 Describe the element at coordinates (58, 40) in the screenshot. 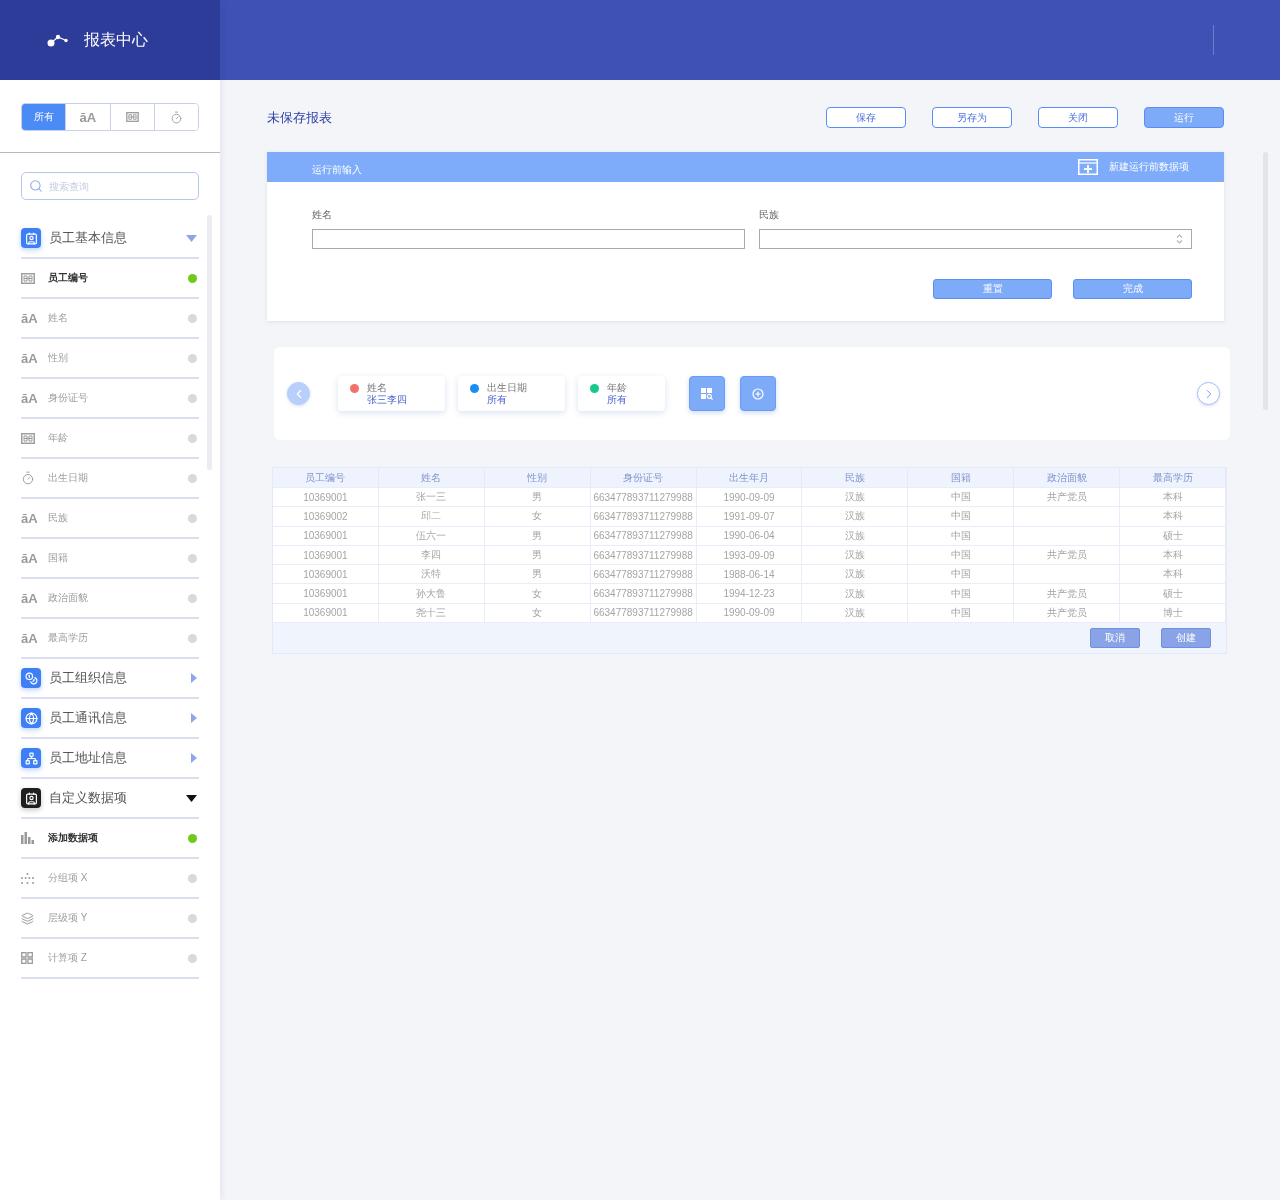

I see `logo-icon` at that location.